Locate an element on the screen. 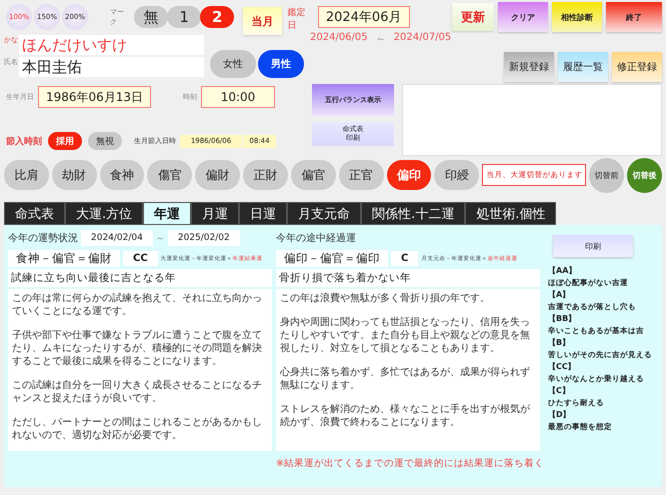 Image resolution: width=666 pixels, height=495 pixels. star-button: 印綬 is located at coordinates (457, 175).